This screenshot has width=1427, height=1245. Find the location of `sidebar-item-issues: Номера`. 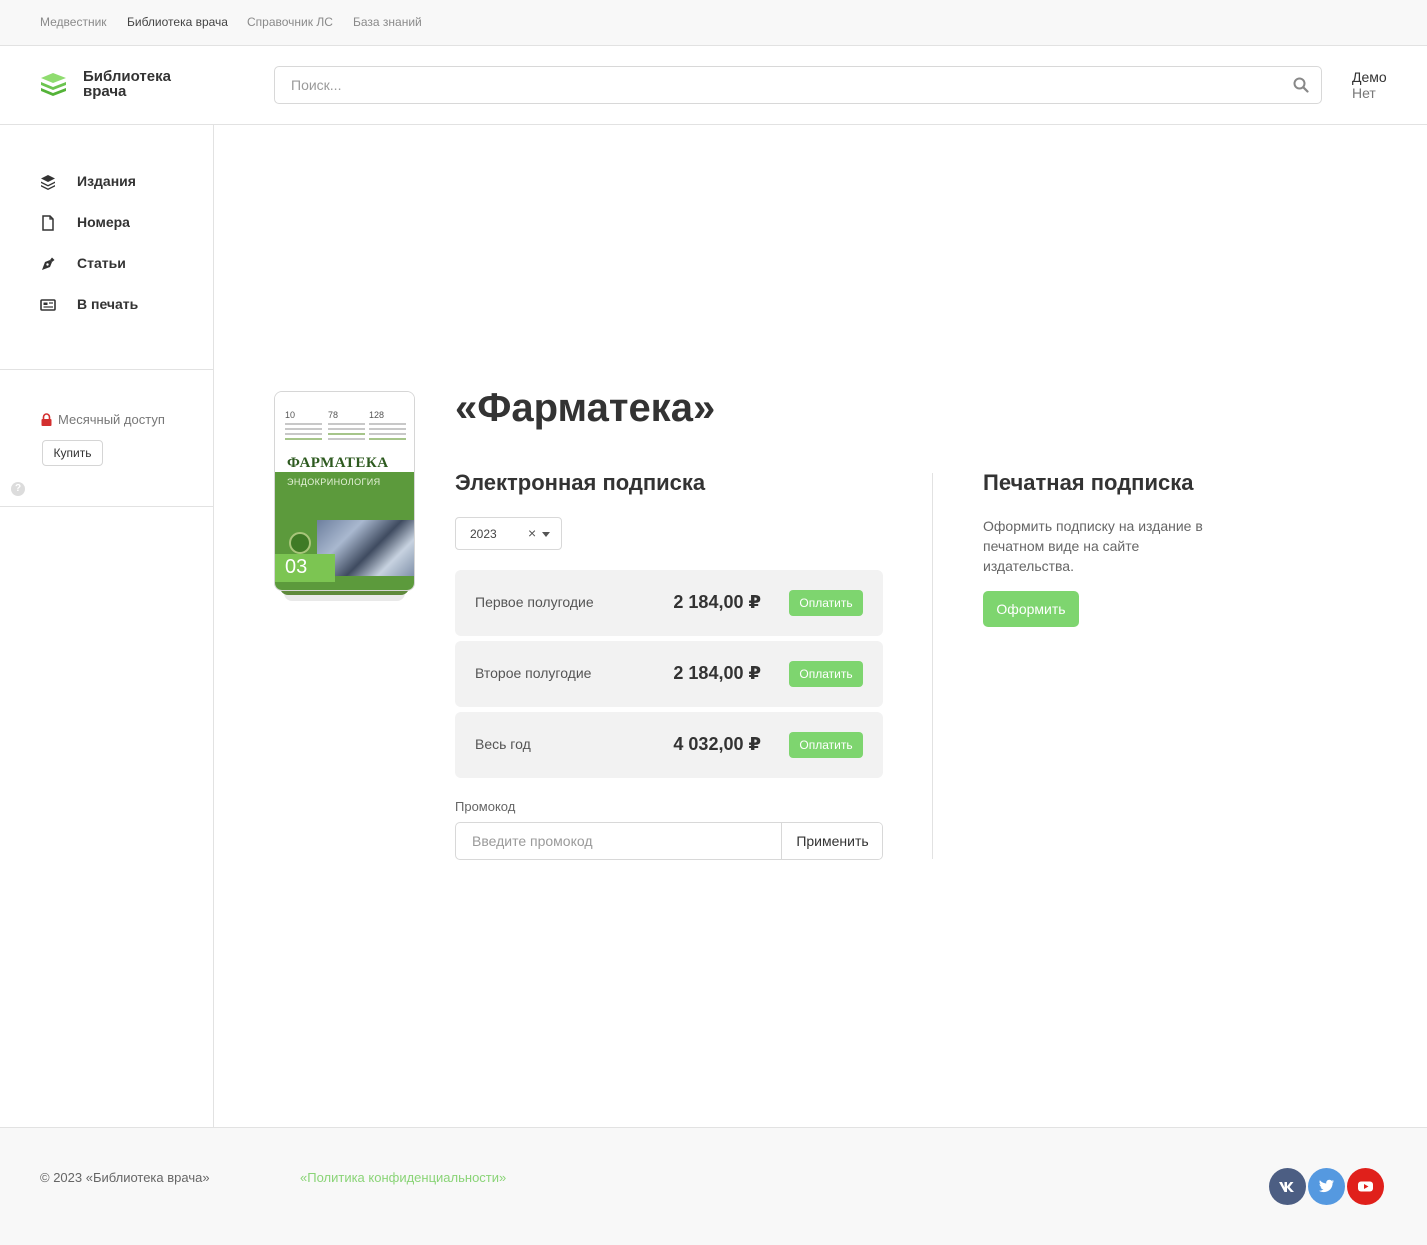

sidebar-item-issues: Номера is located at coordinates (125, 223).